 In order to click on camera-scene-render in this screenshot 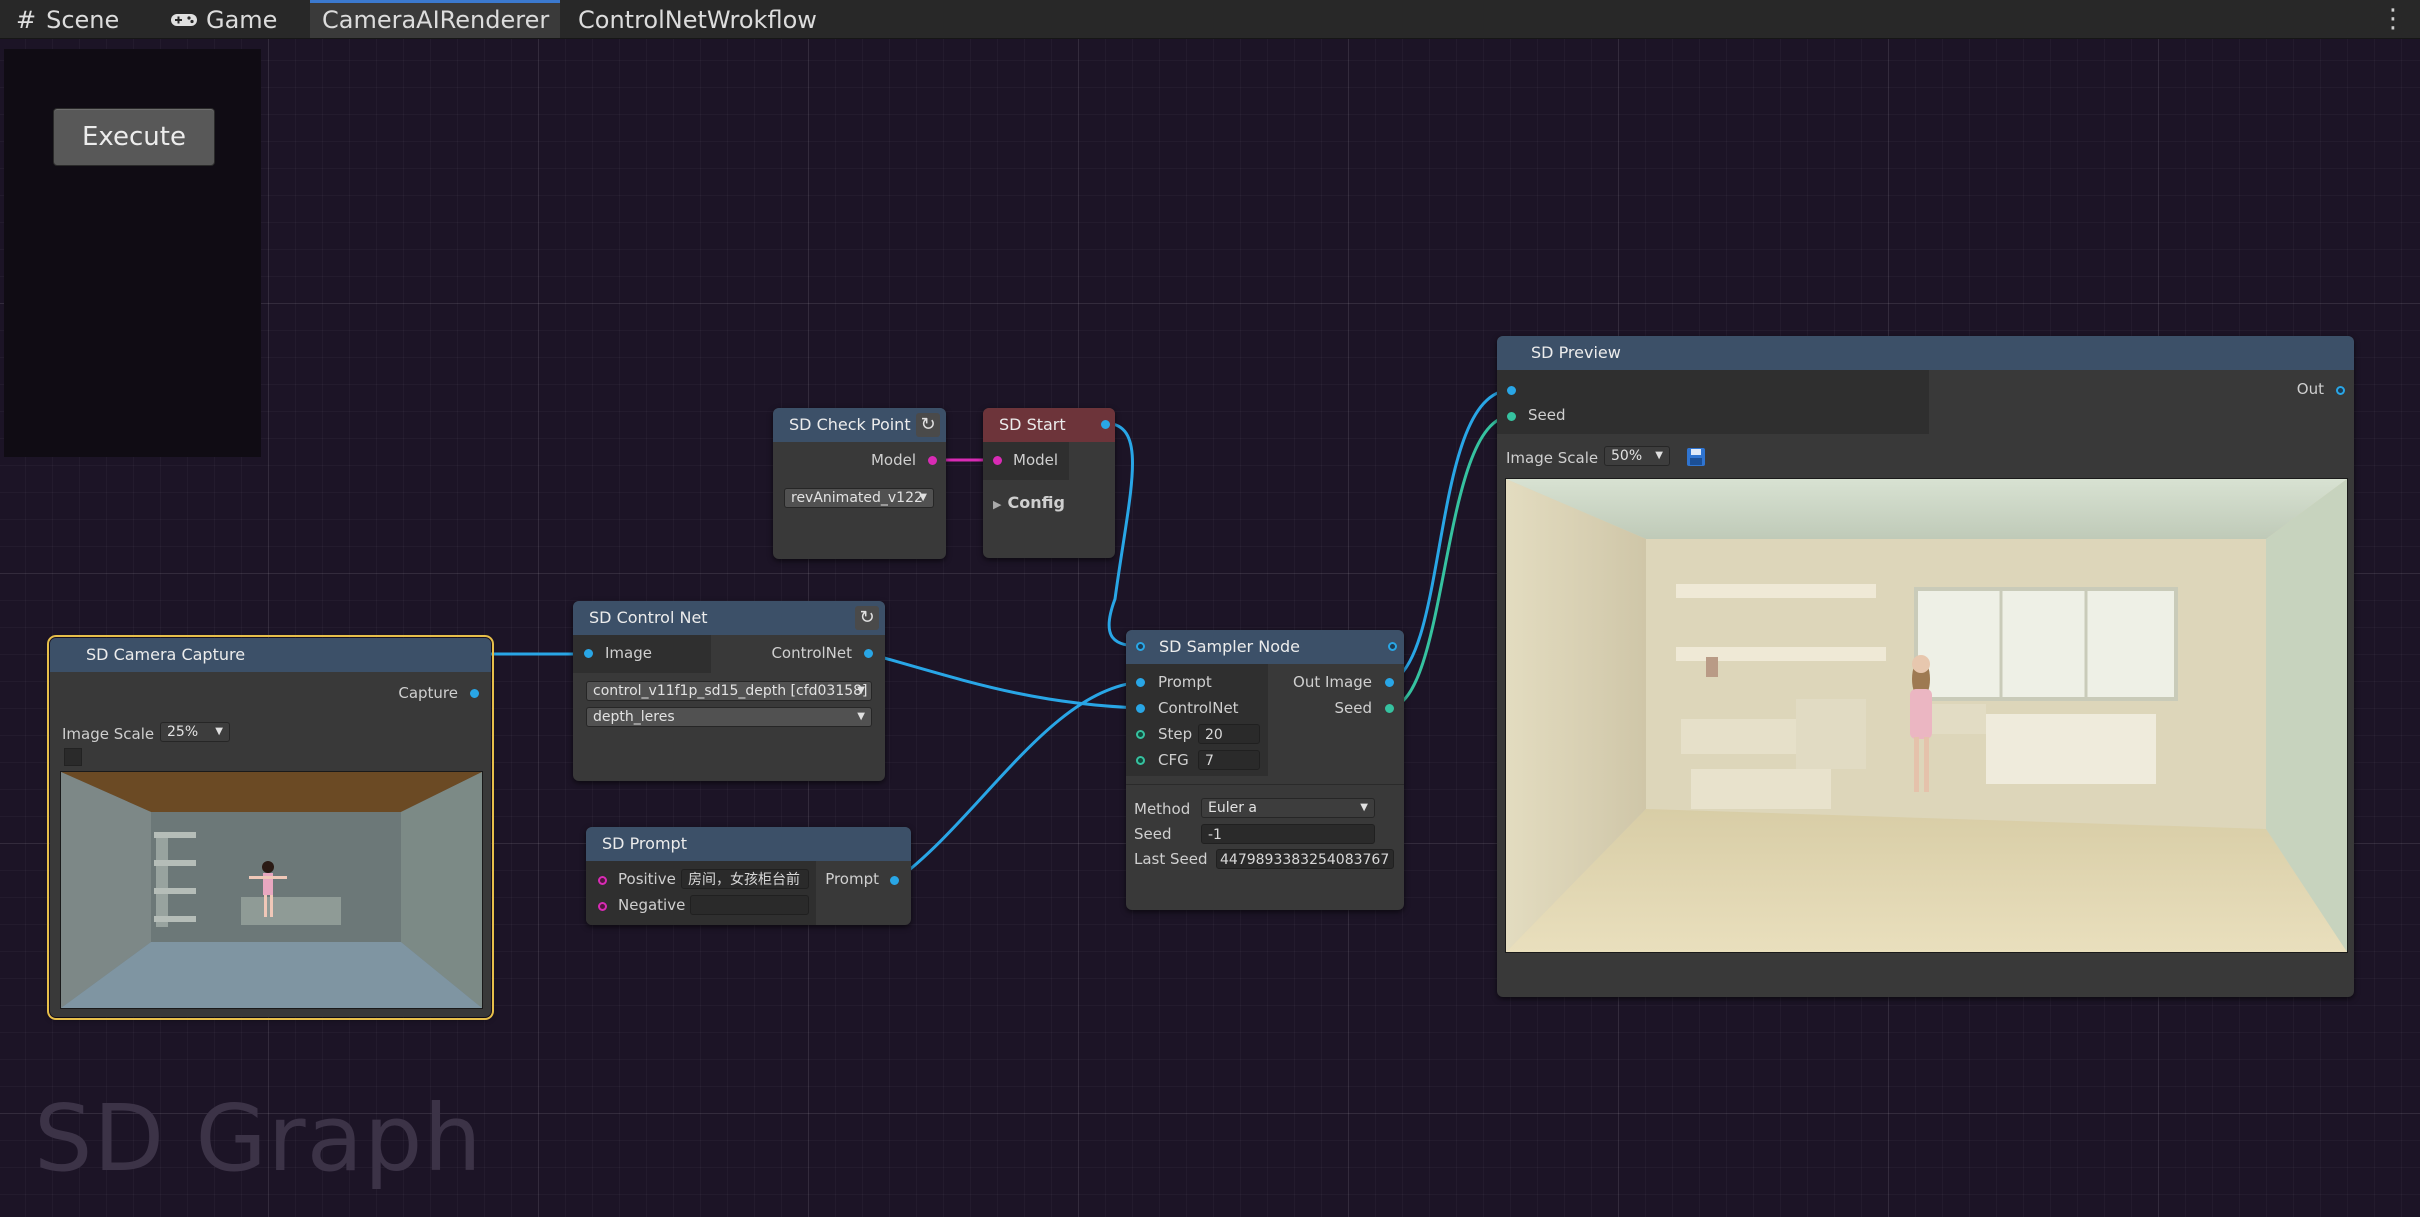, I will do `click(271, 890)`.